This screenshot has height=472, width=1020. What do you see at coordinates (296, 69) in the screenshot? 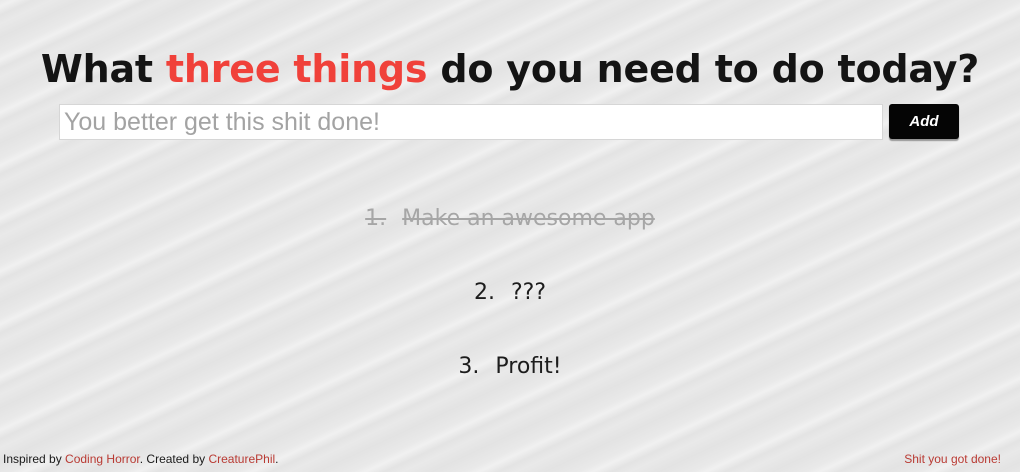
I see `title-accent: three things` at bounding box center [296, 69].